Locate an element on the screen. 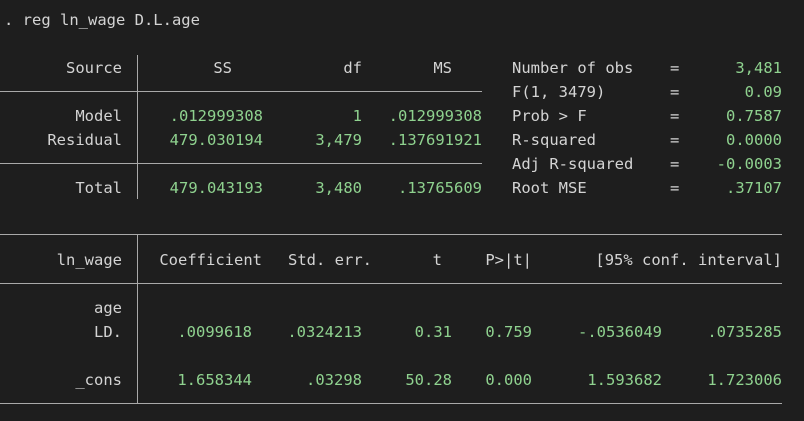 This screenshot has width=804, height=421. coef-header-std-err: Std. err. is located at coordinates (330, 260).